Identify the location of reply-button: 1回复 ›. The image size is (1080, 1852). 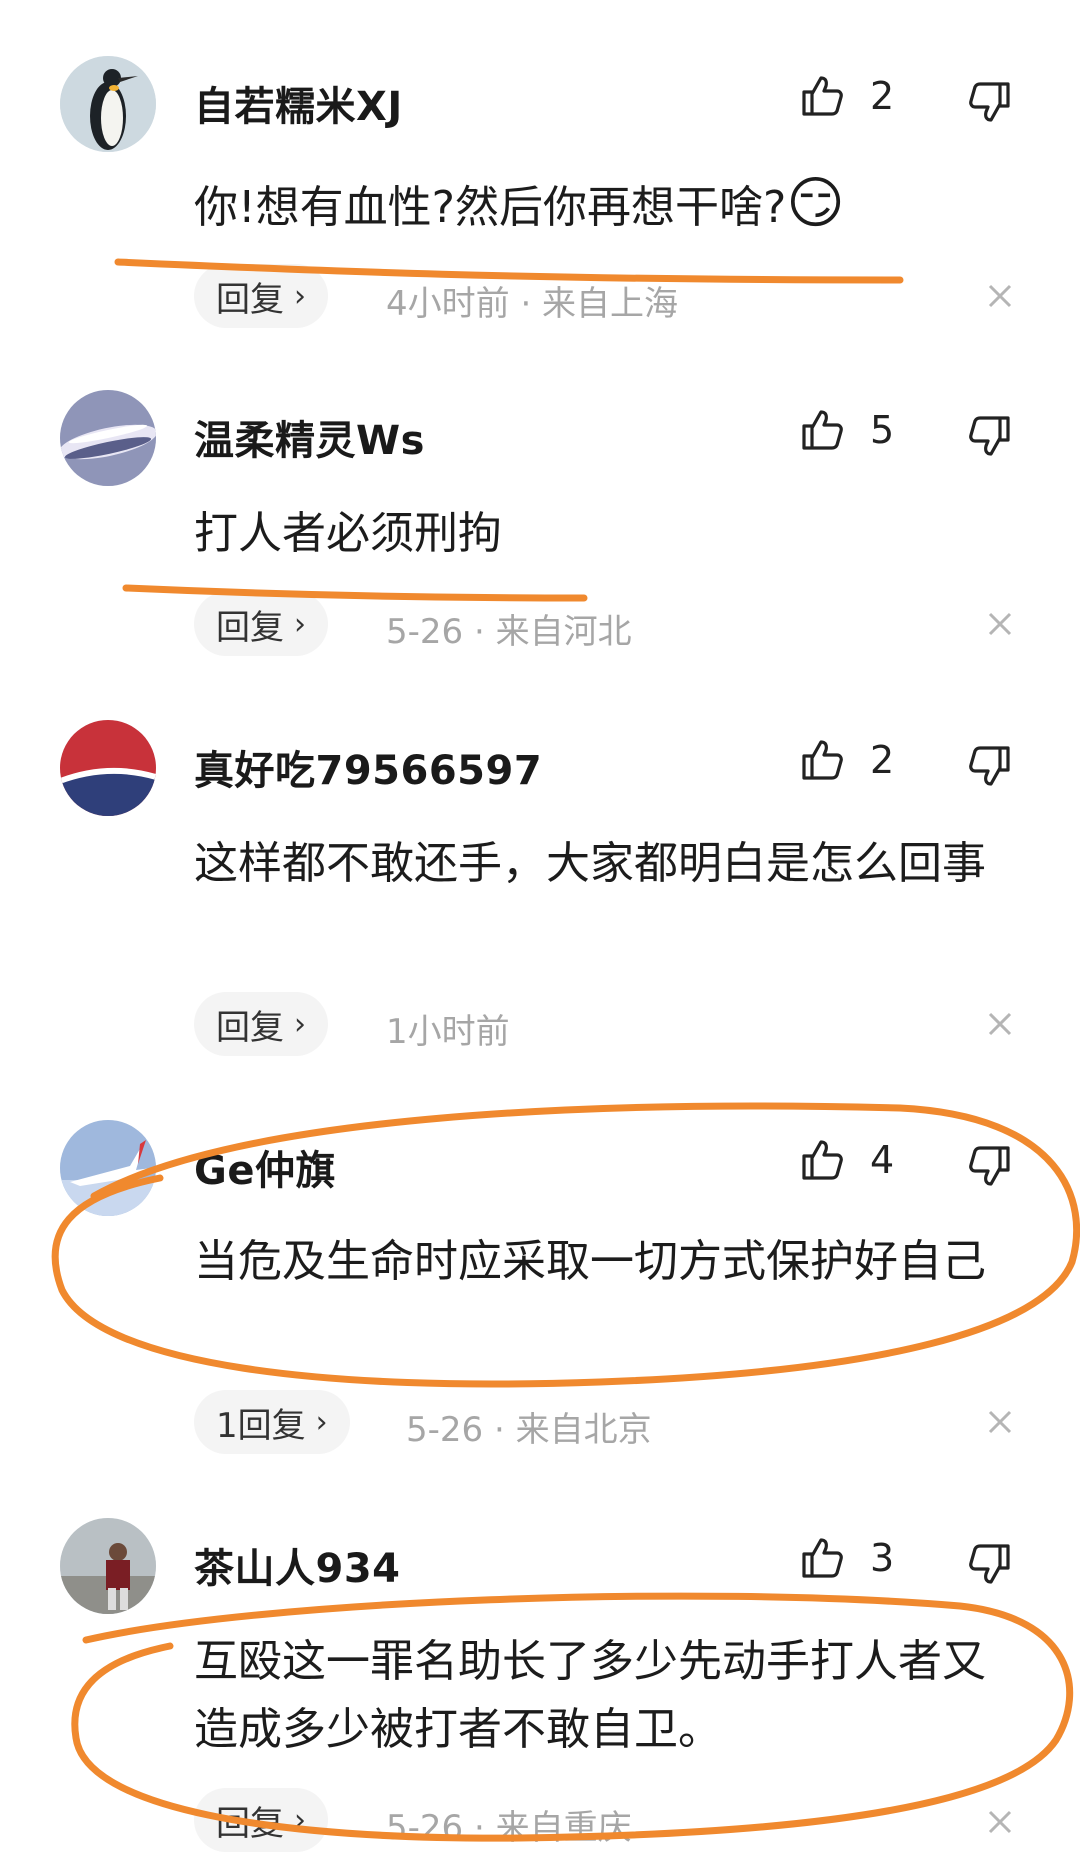
(272, 1422).